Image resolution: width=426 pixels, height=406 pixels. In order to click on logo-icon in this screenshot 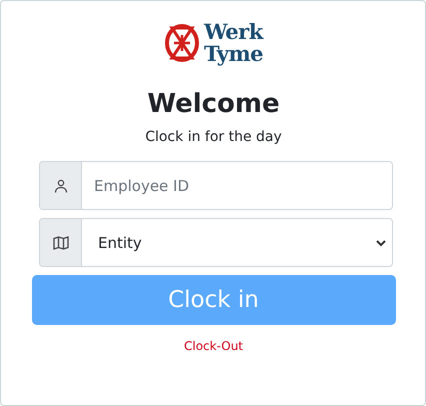, I will do `click(182, 43)`.